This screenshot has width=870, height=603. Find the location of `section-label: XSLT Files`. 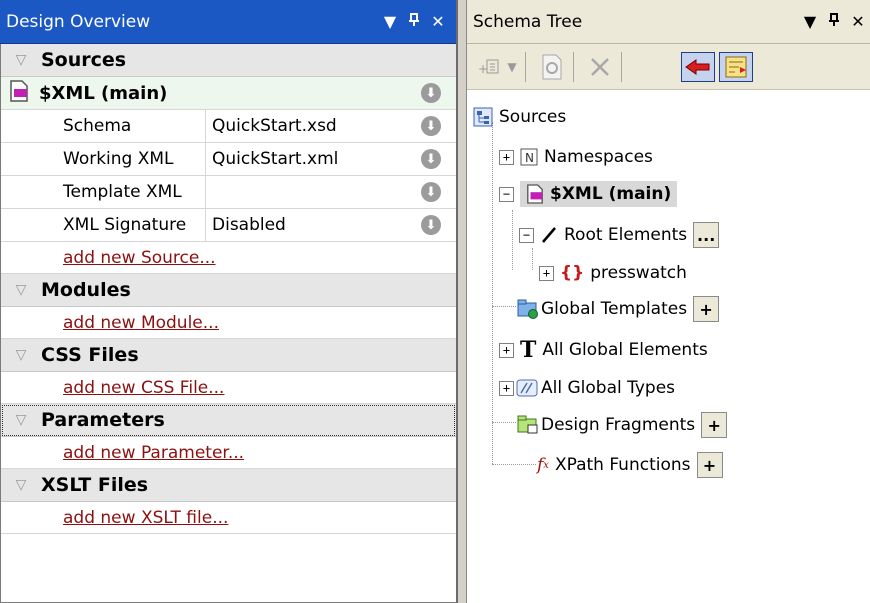

section-label: XSLT Files is located at coordinates (95, 485).